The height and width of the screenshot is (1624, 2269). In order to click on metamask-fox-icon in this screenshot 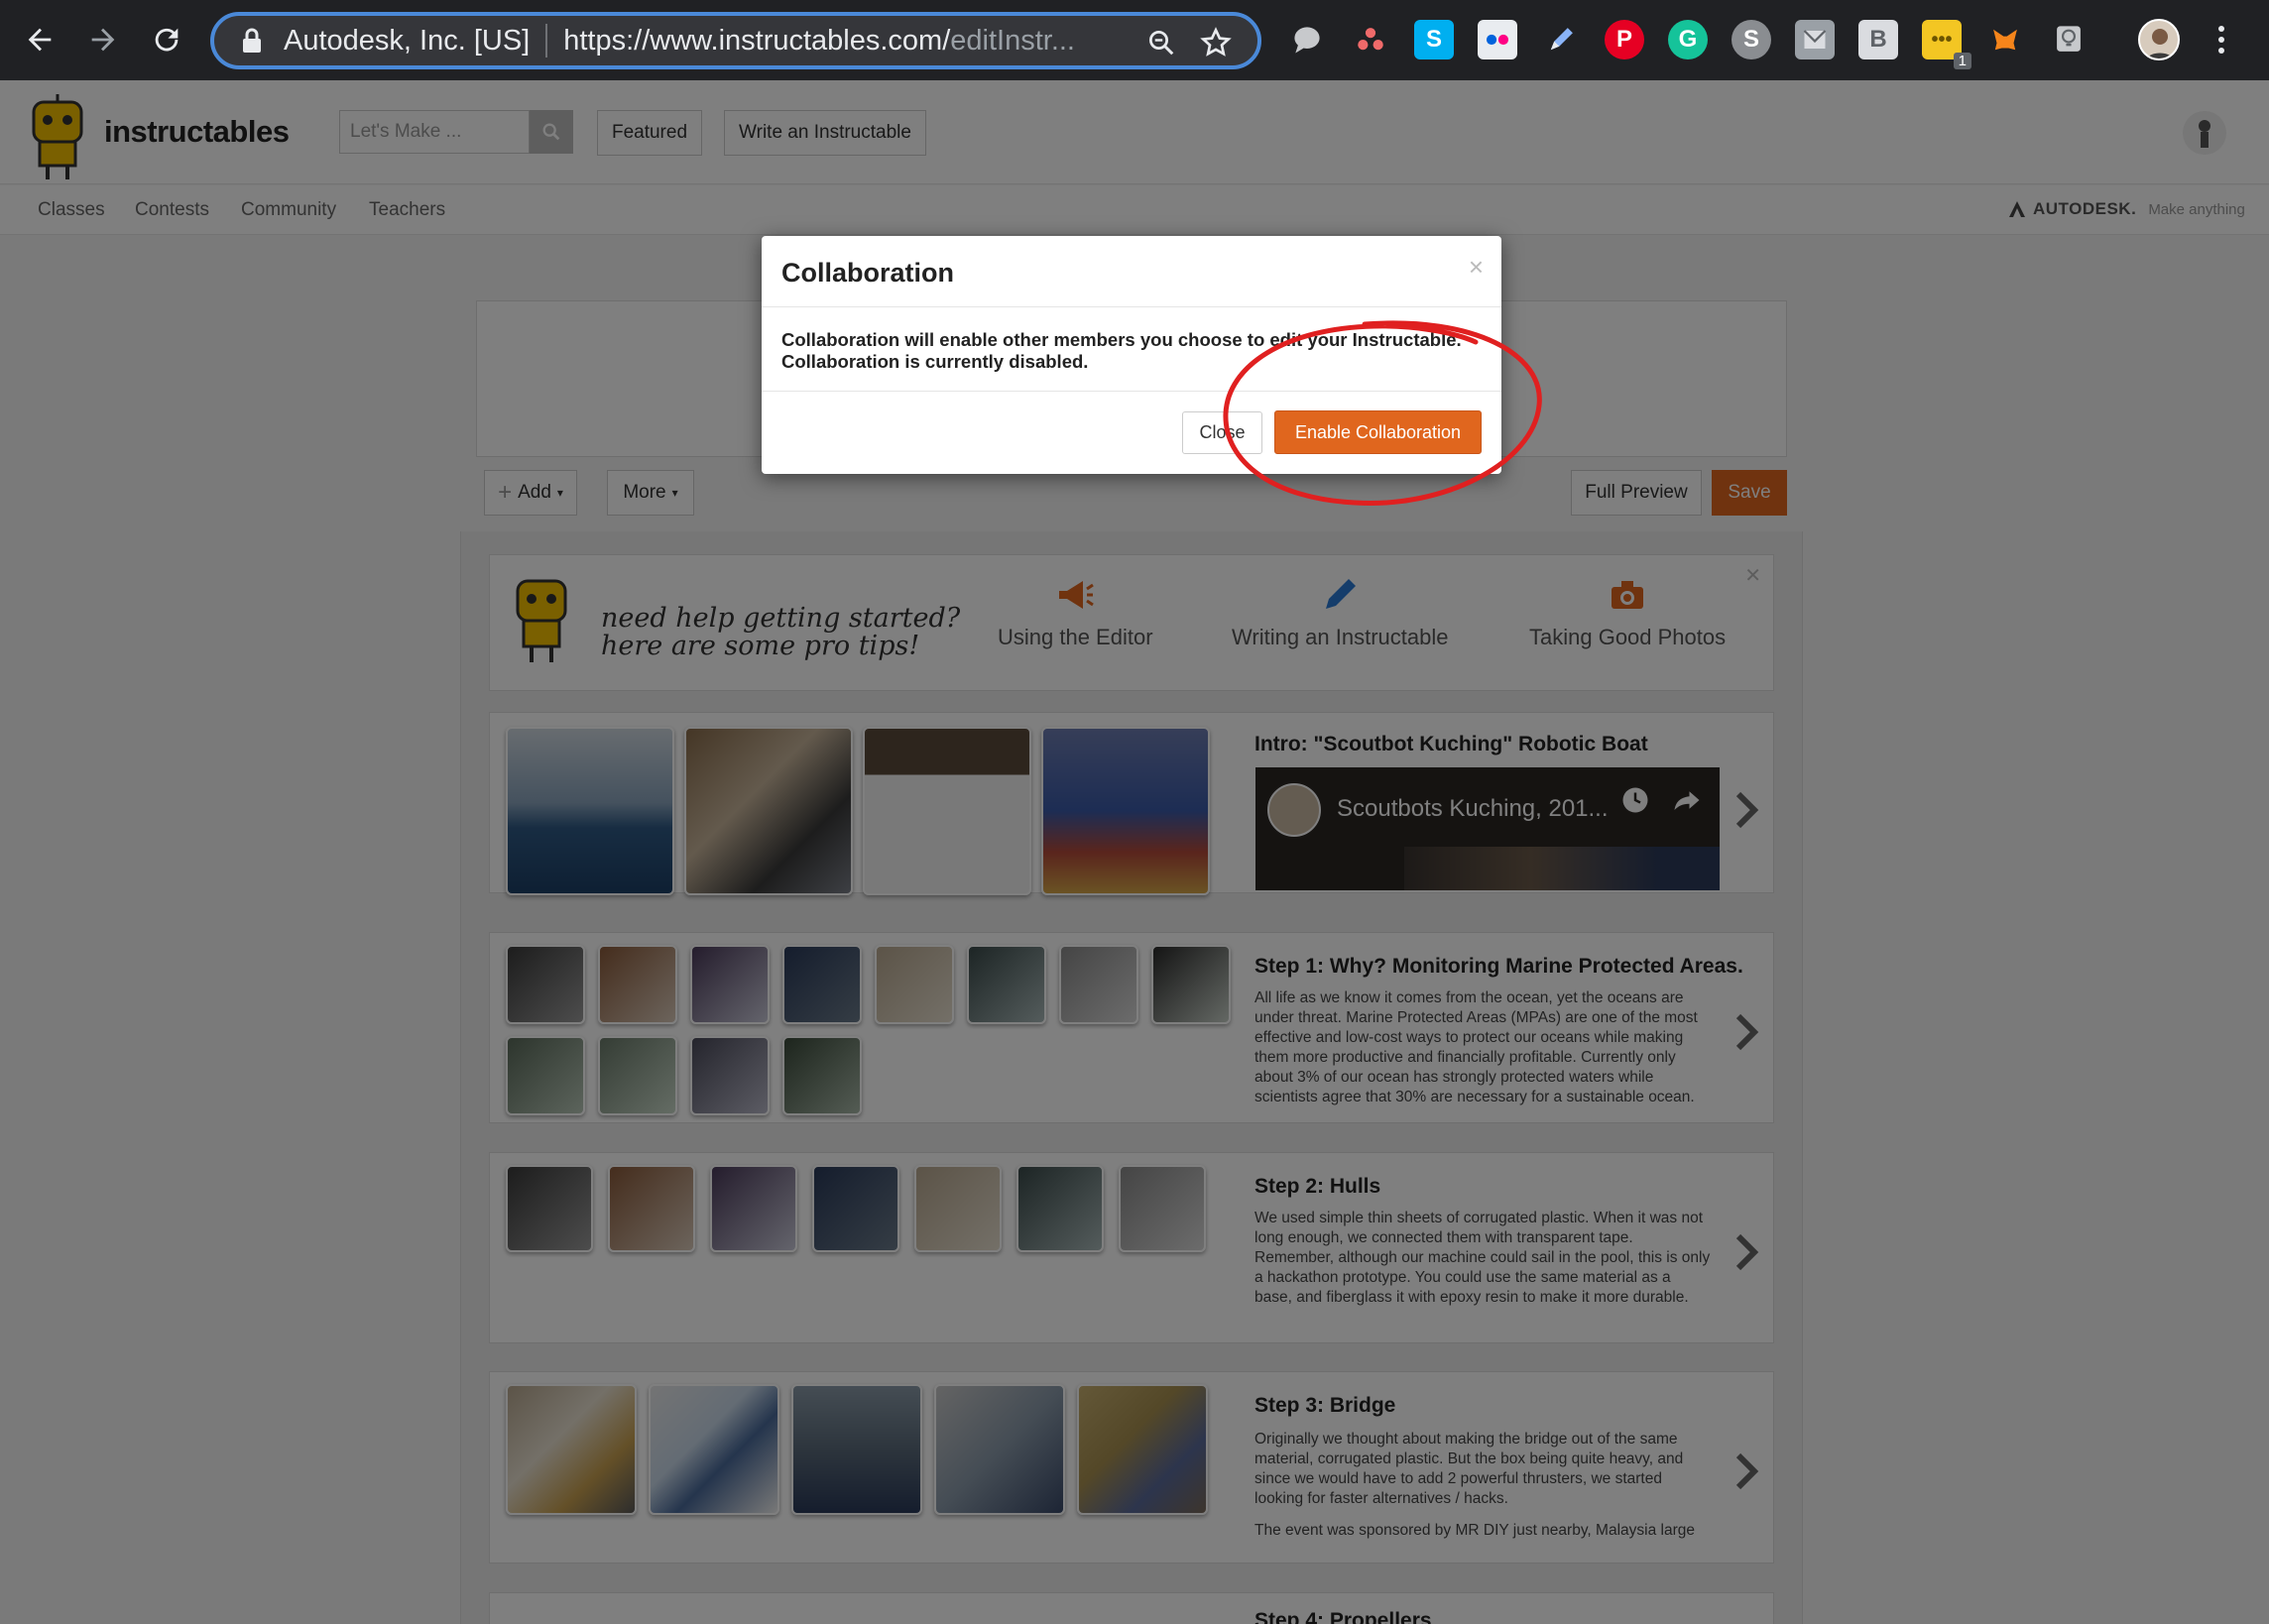, I will do `click(2005, 39)`.